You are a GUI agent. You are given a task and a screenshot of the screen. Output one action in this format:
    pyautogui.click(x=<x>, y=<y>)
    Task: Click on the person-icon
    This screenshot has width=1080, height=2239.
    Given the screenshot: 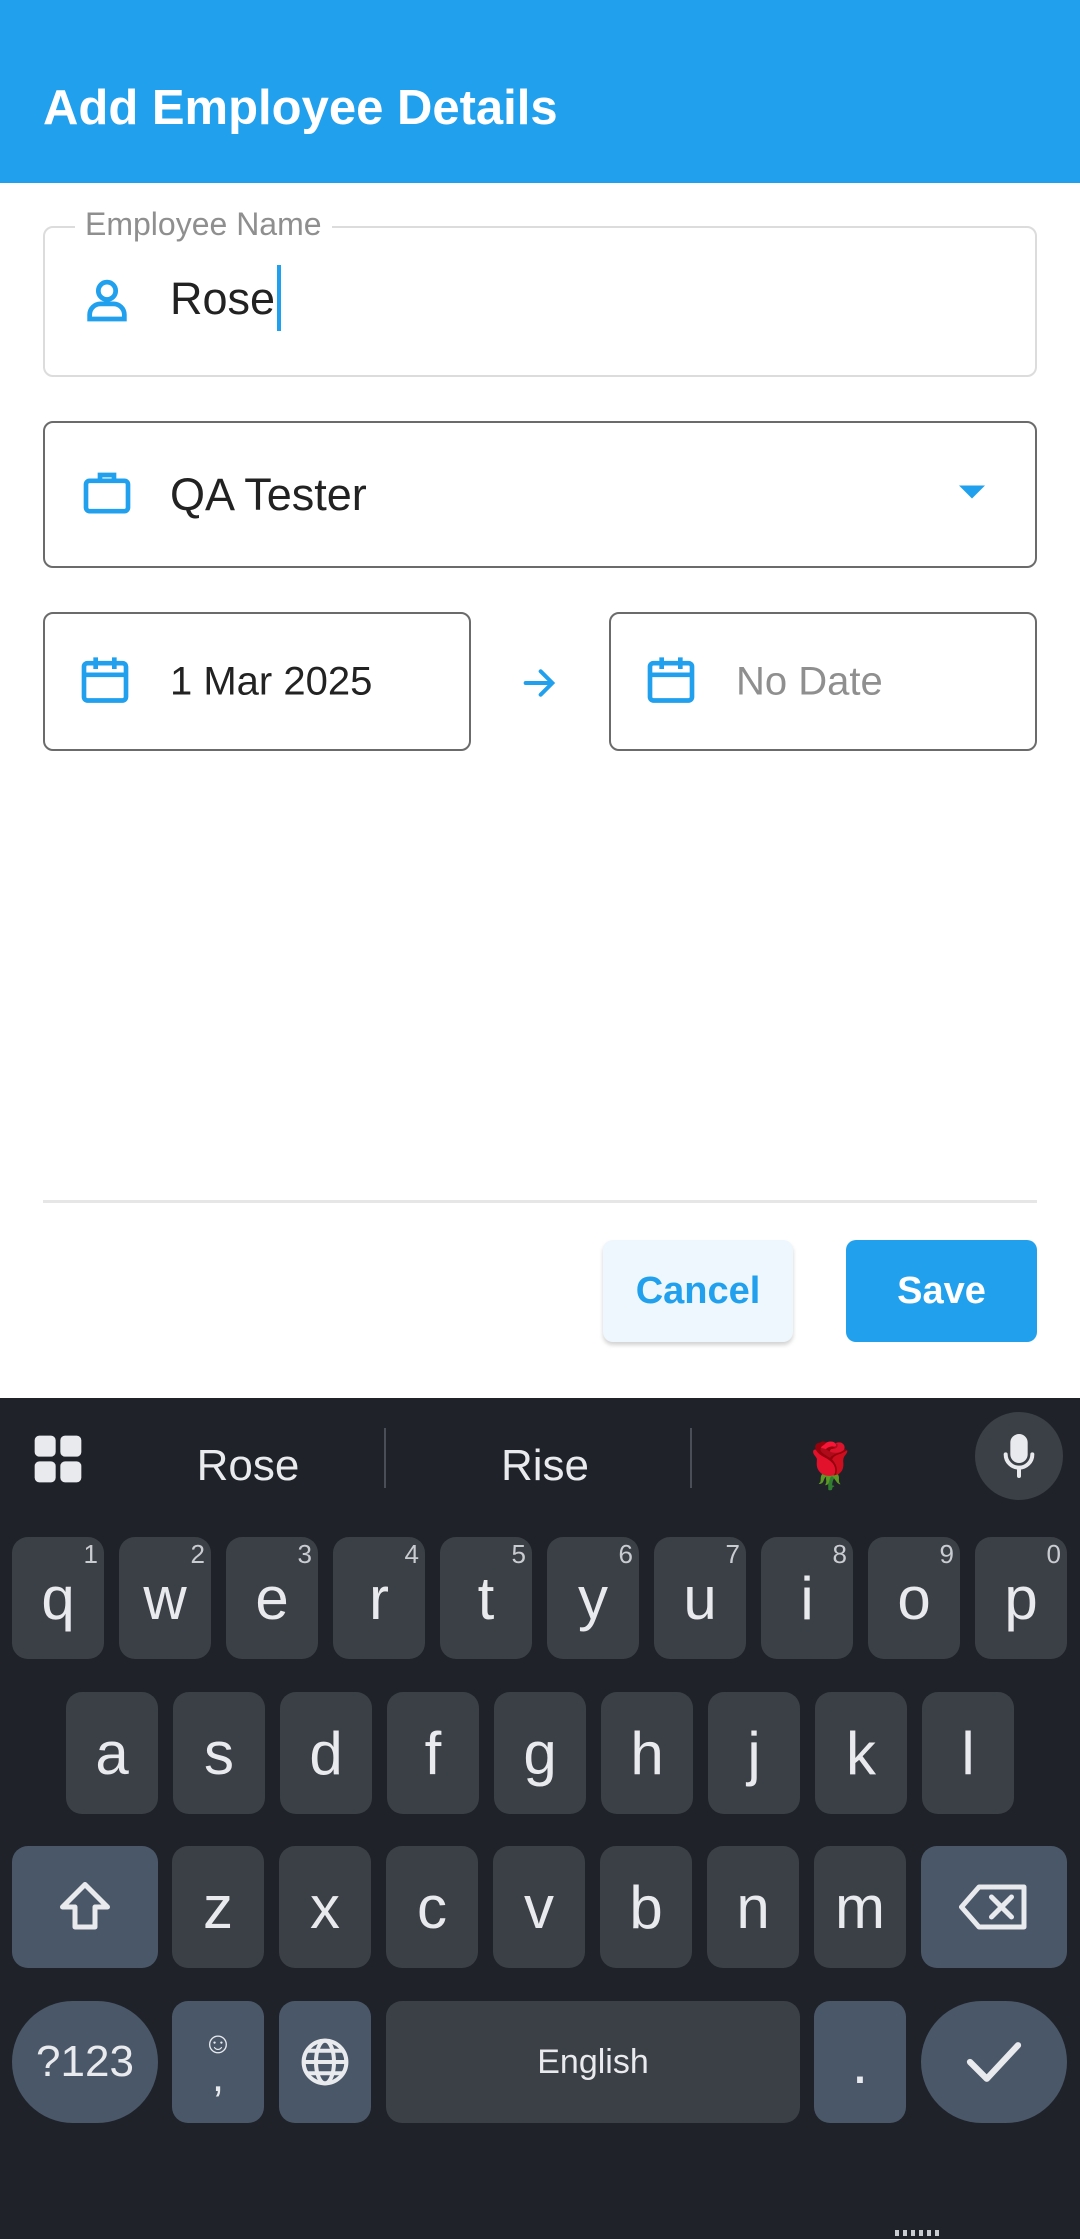 What is the action you would take?
    pyautogui.click(x=107, y=301)
    